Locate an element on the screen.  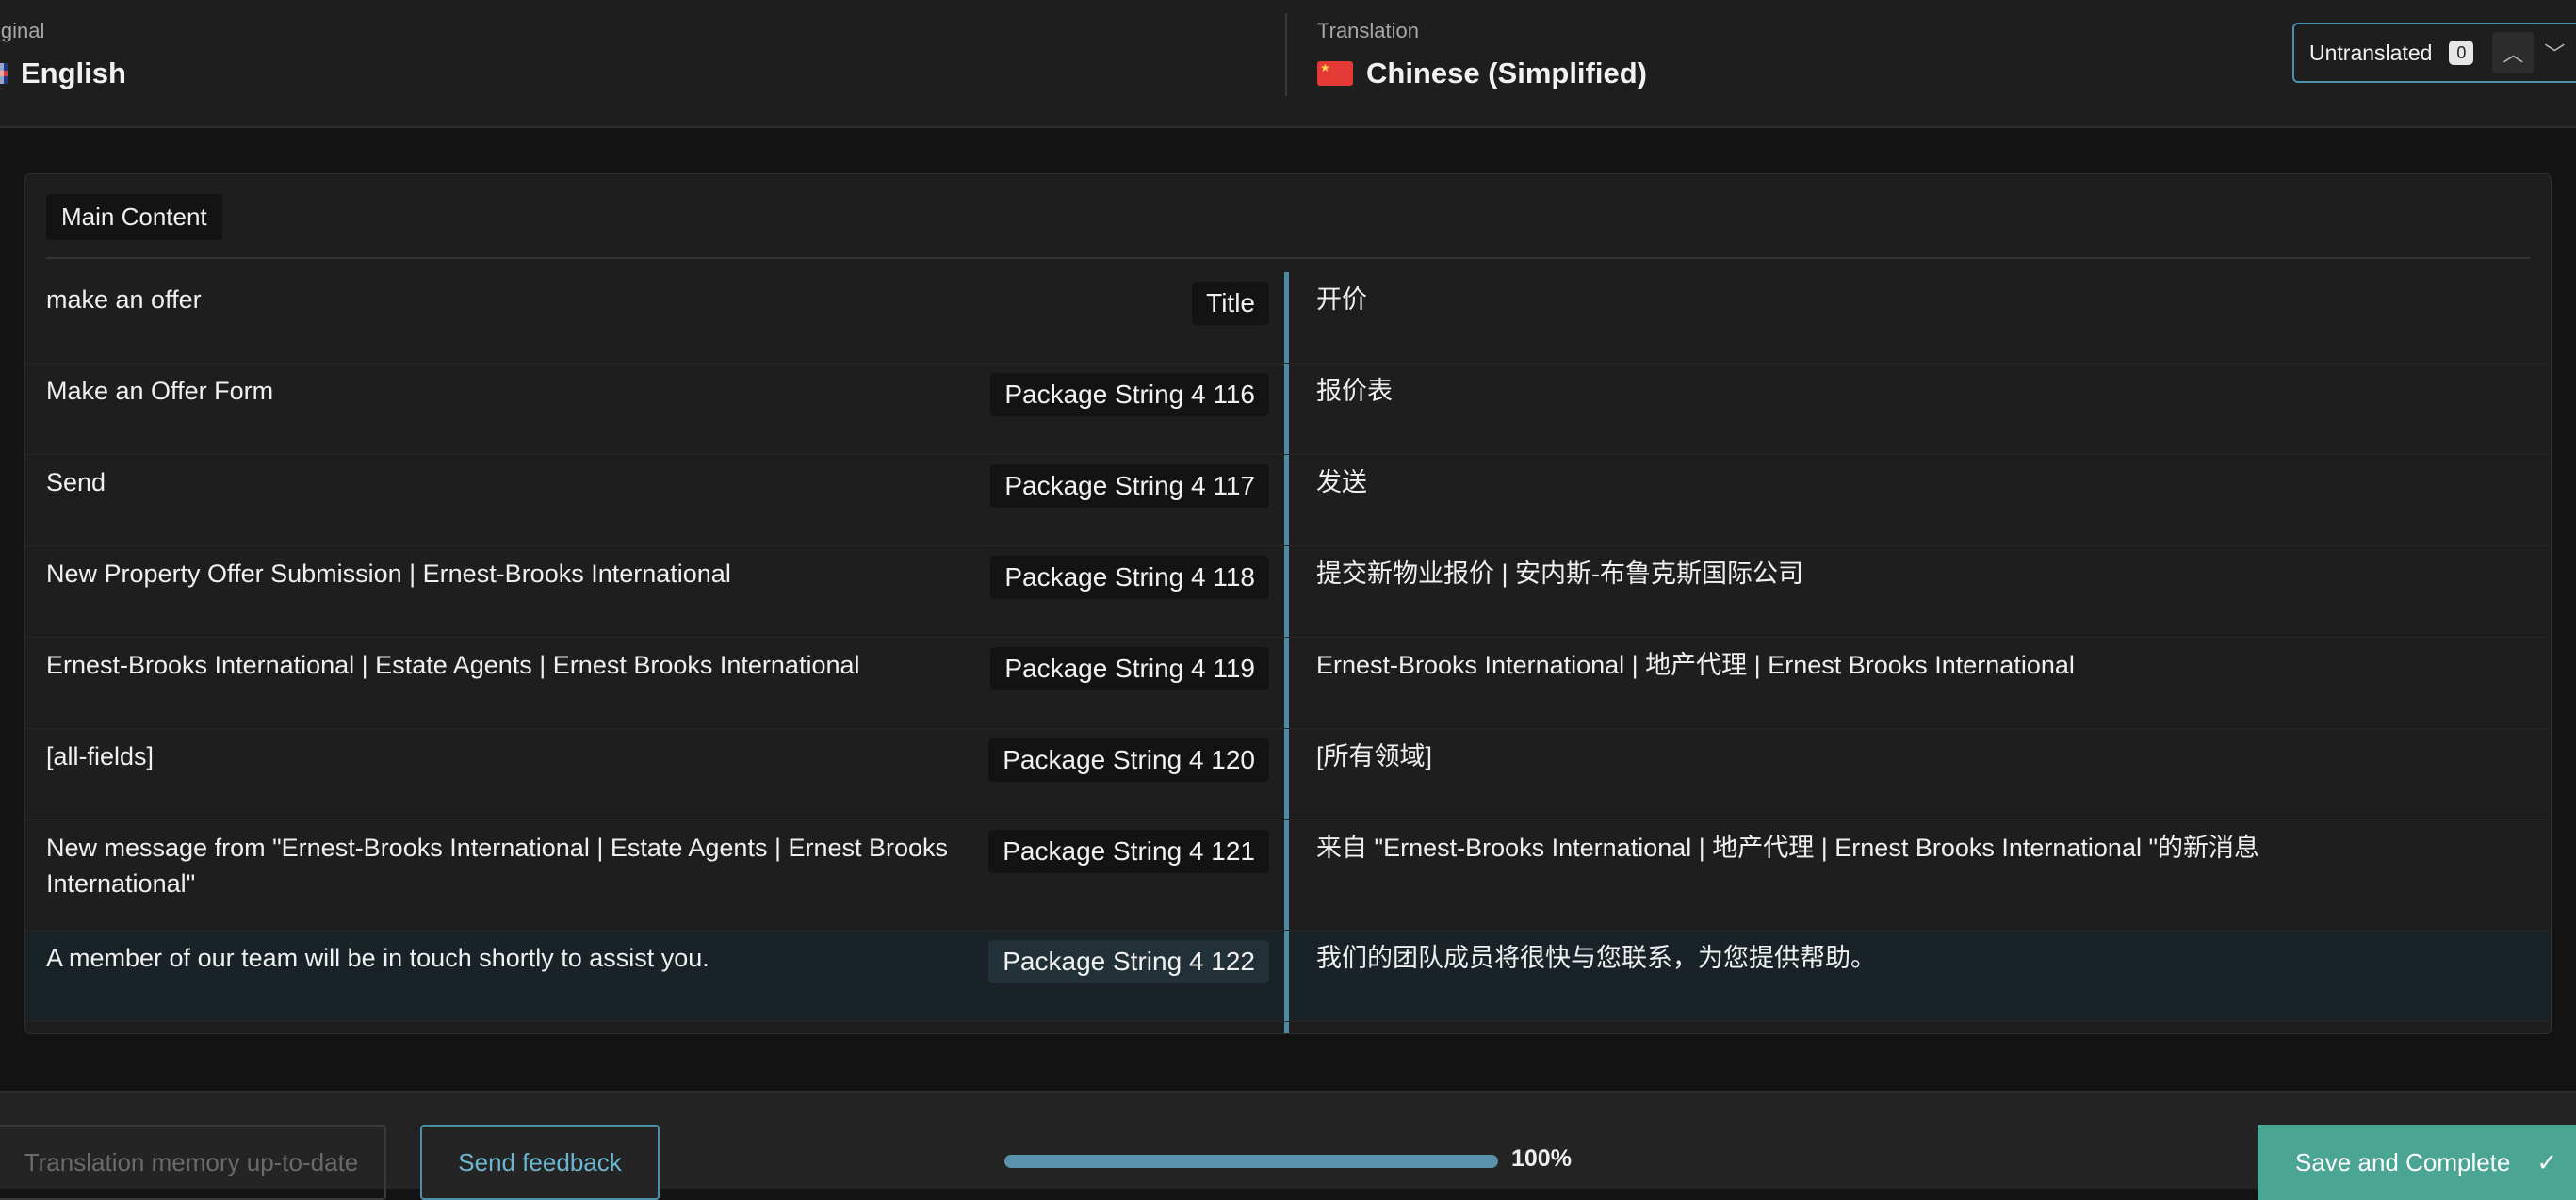
progress-fill is located at coordinates (1251, 1161).